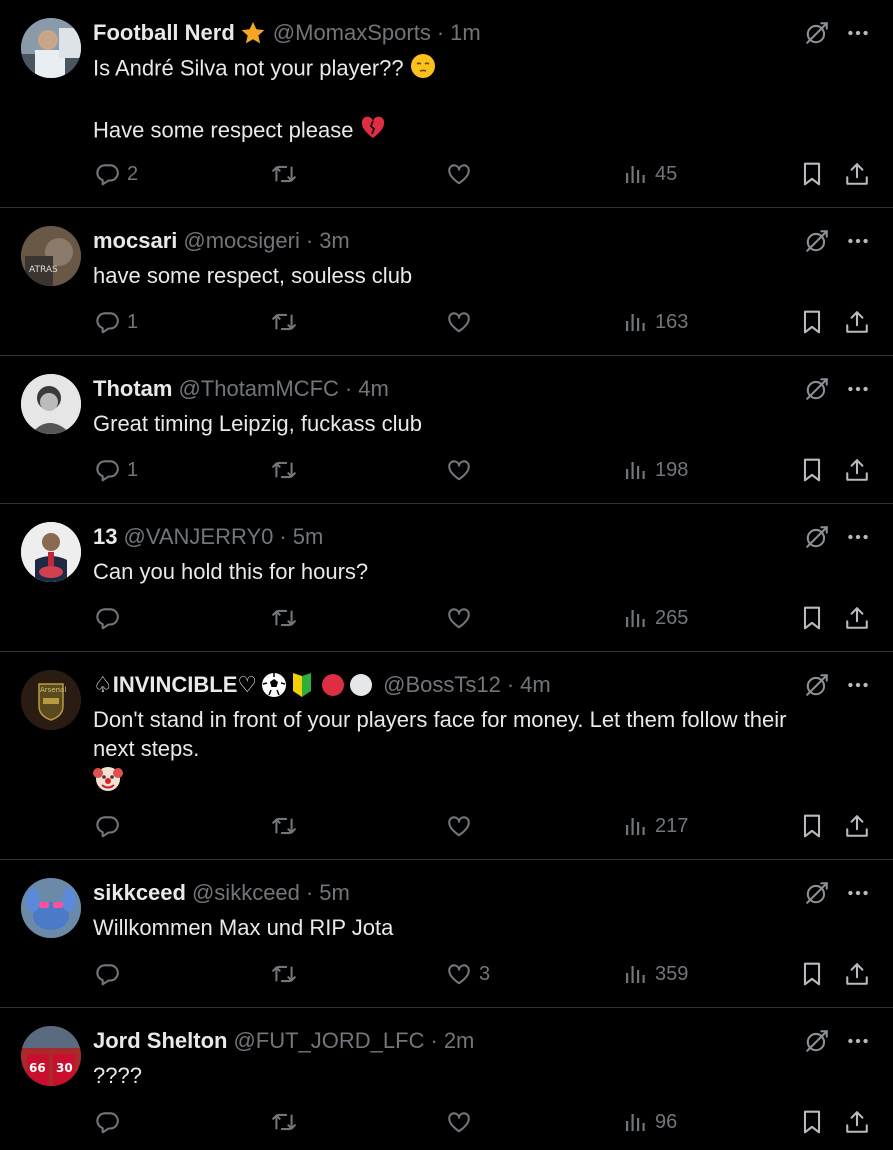 This screenshot has height=1150, width=893. Describe the element at coordinates (468, 974) in the screenshot. I see `like-button: 3` at that location.